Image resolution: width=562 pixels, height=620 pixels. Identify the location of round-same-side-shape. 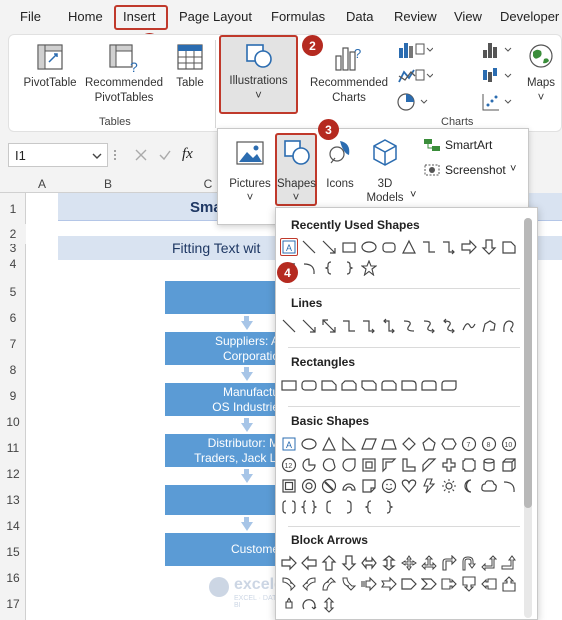
(429, 385).